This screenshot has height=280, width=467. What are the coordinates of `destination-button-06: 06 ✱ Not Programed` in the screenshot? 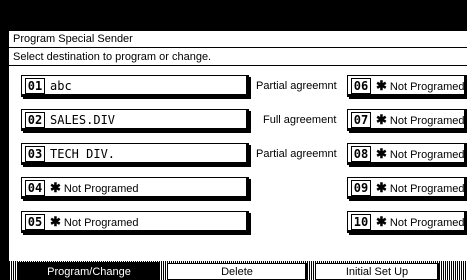 It's located at (407, 86).